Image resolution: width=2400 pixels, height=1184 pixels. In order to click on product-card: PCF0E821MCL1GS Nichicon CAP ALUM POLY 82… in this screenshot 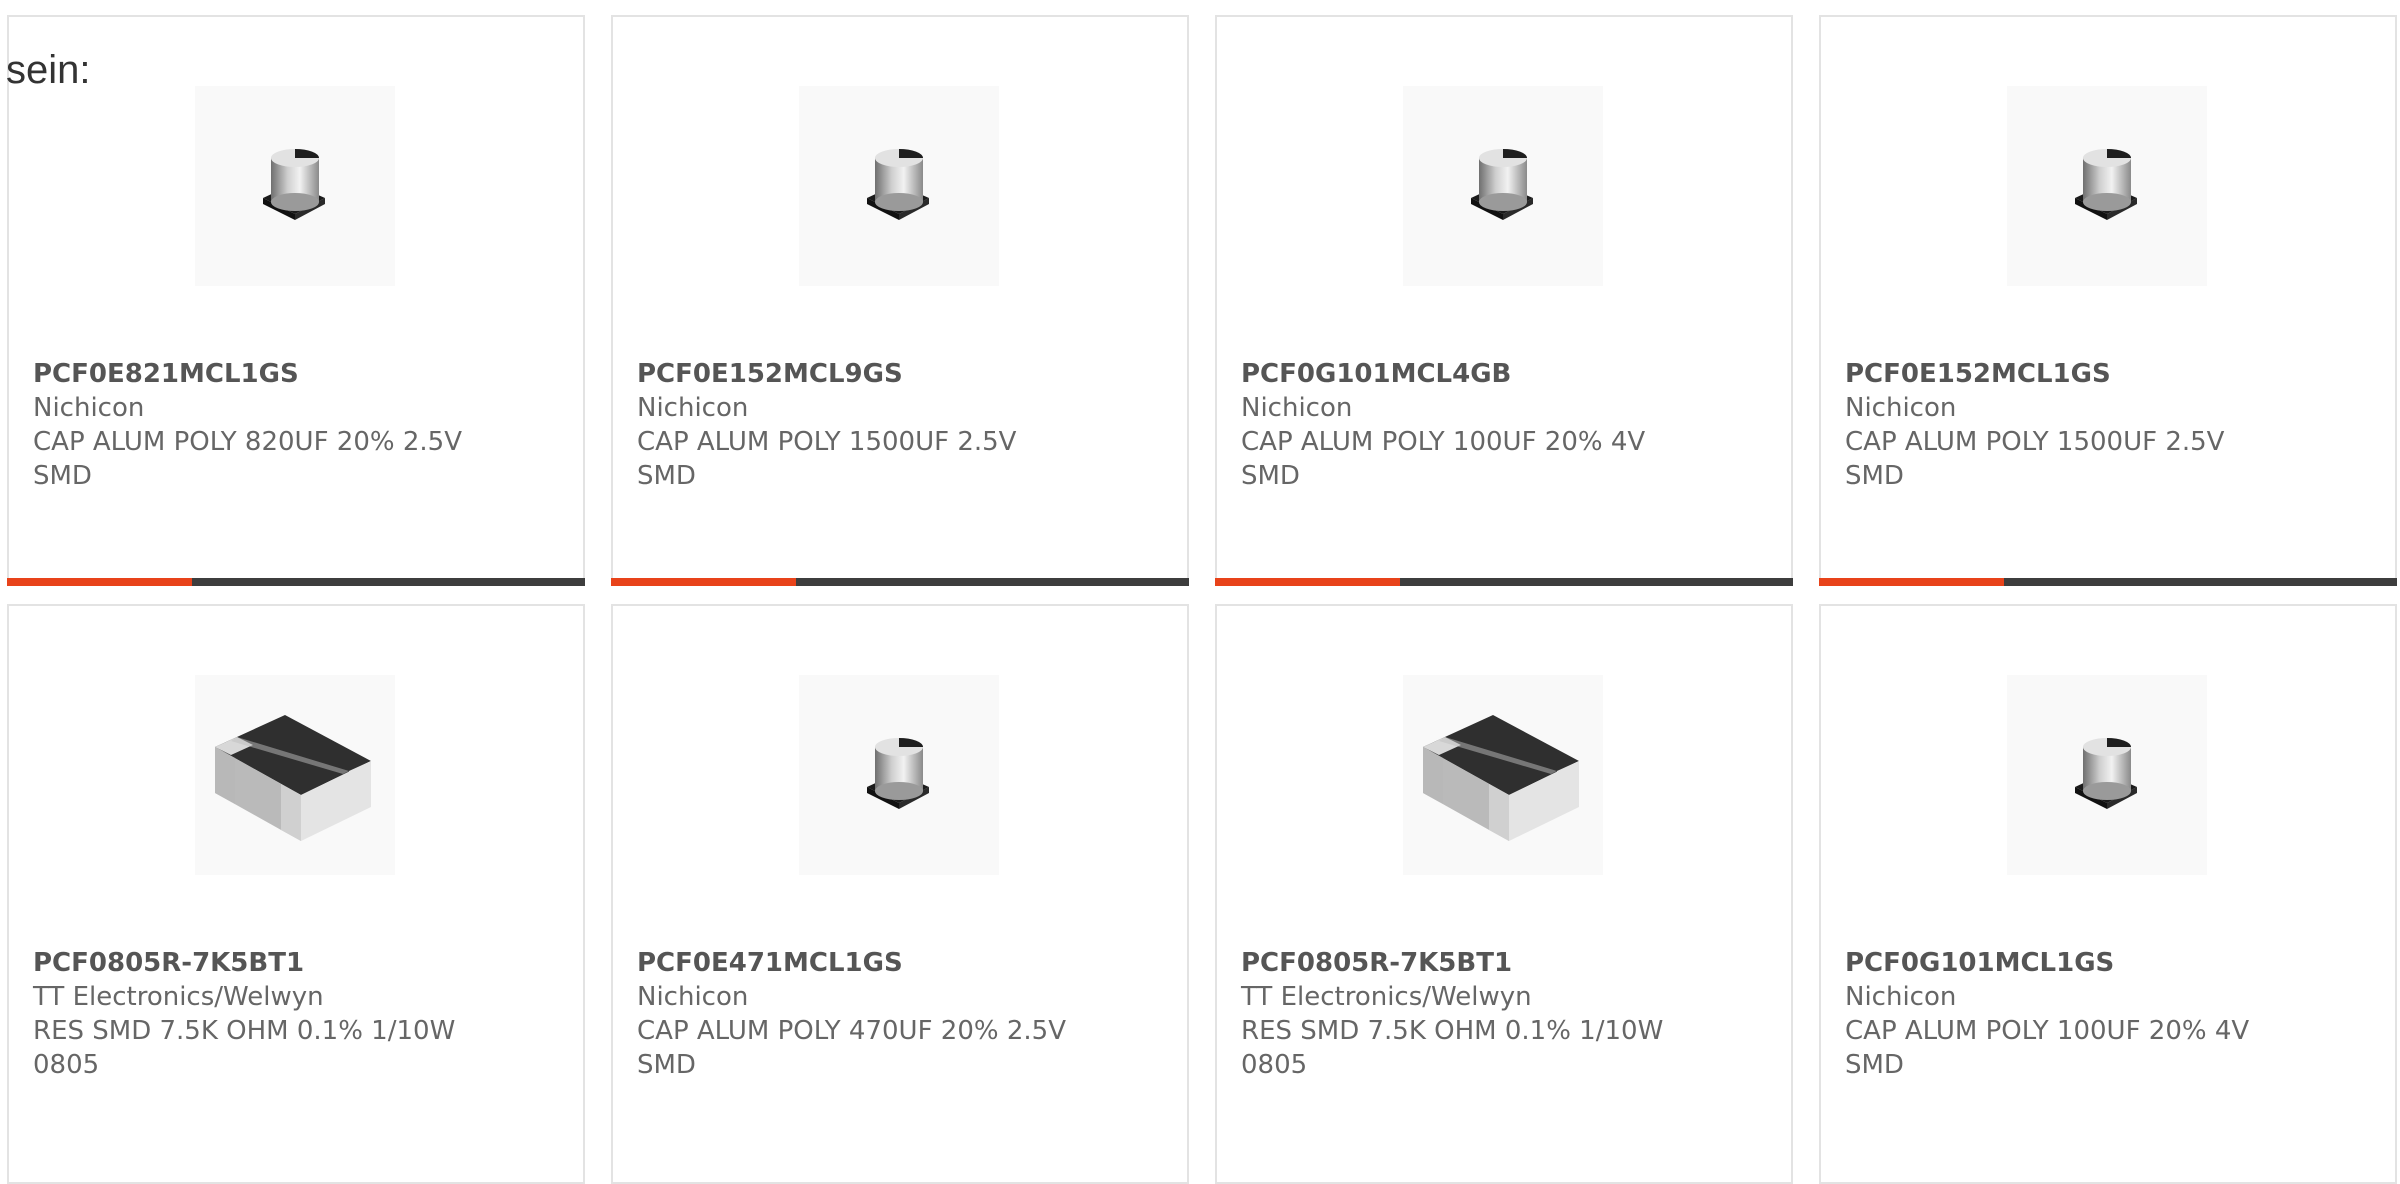, I will do `click(296, 300)`.